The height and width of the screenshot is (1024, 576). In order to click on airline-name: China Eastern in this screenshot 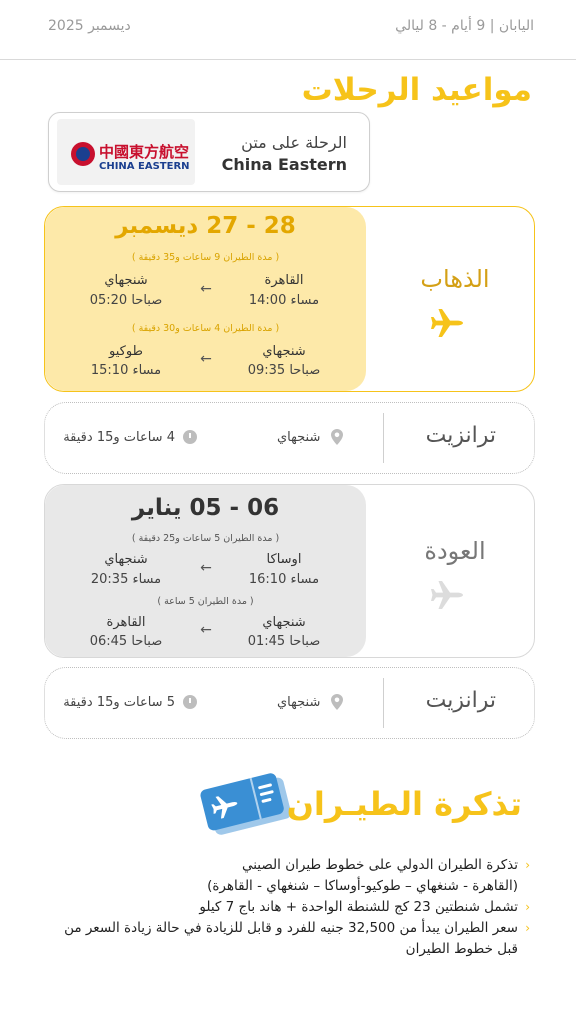, I will do `click(284, 164)`.